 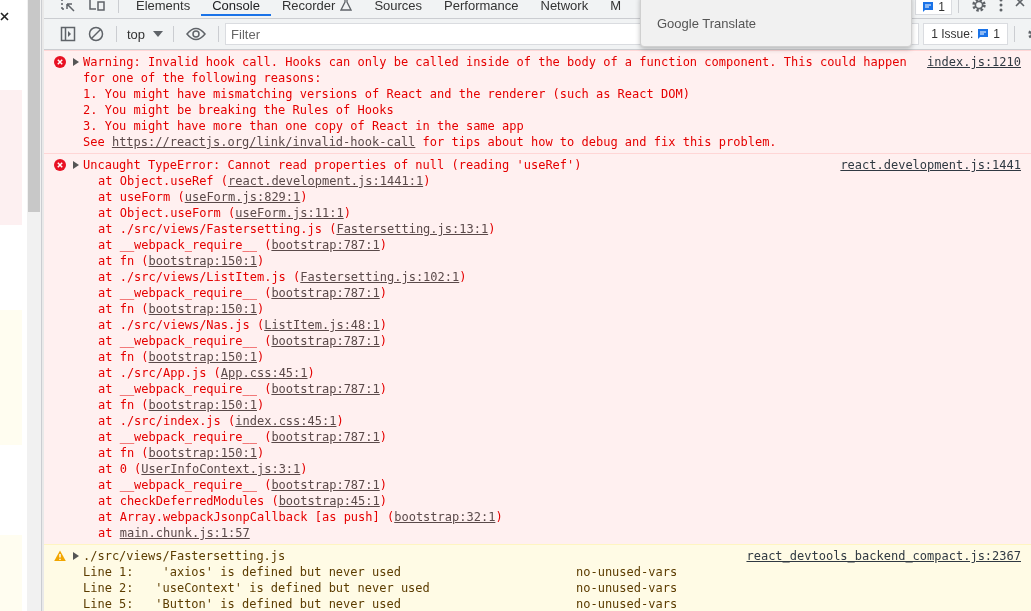 I want to click on messages-badge: 1, so click(x=933, y=7).